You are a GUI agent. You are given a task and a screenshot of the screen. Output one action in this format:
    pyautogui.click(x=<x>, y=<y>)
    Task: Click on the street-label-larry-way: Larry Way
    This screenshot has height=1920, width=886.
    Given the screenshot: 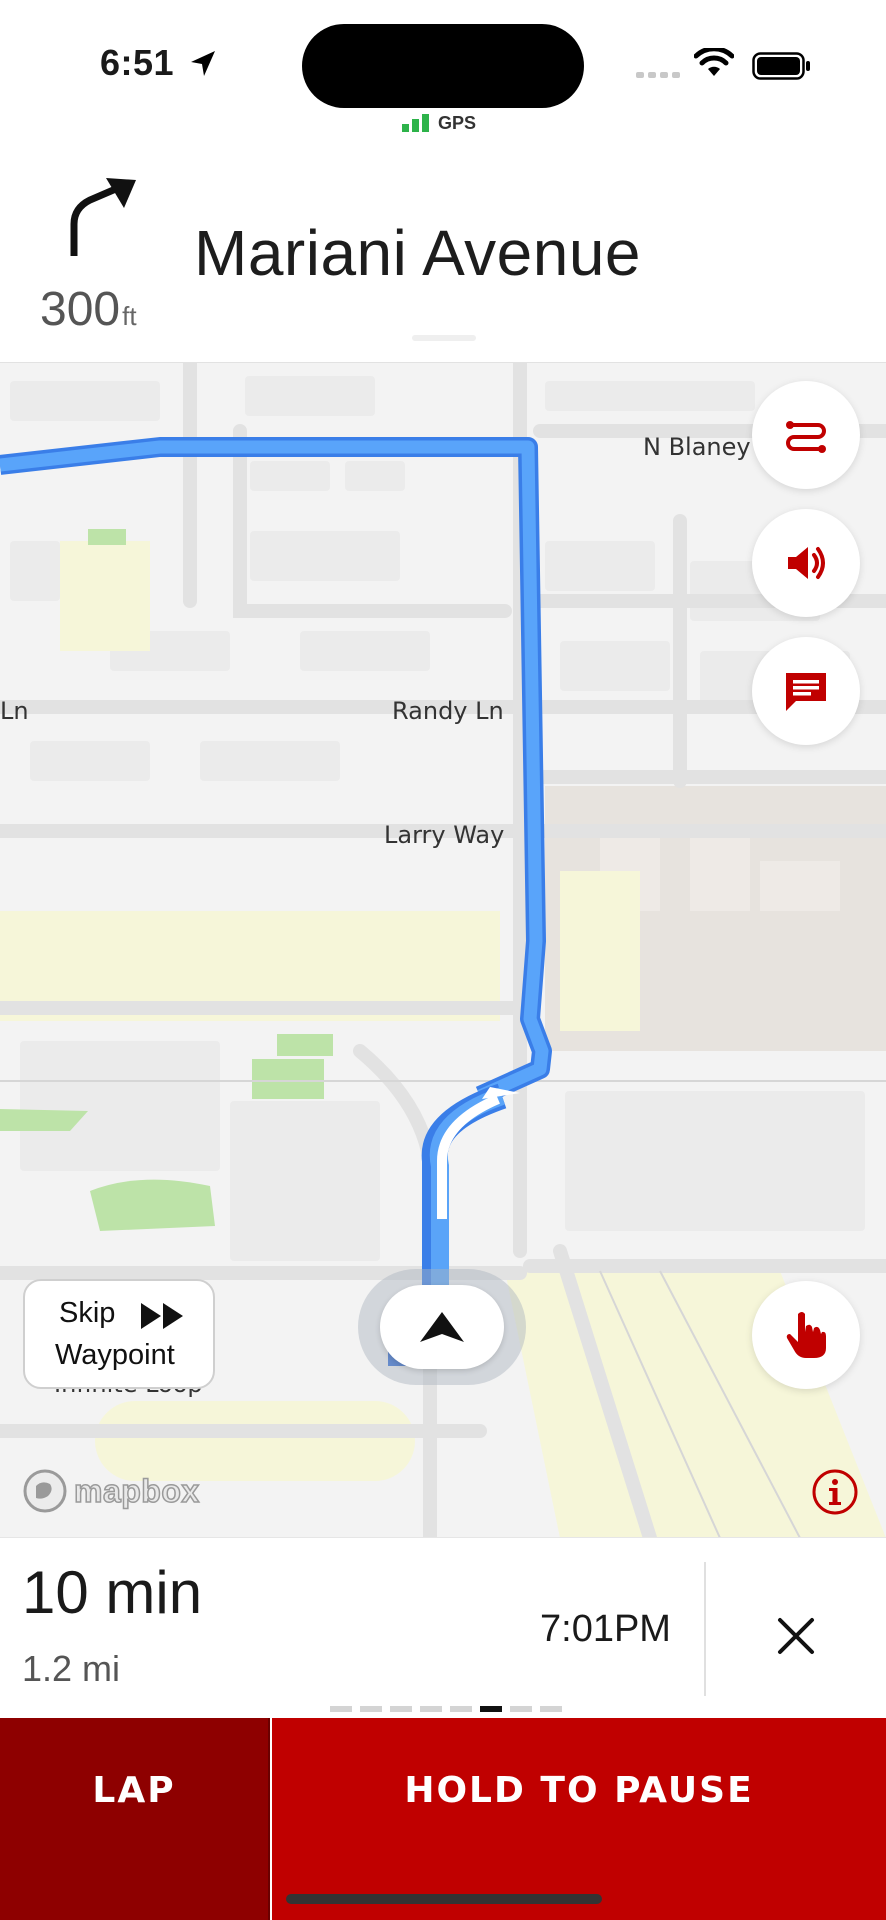 What is the action you would take?
    pyautogui.click(x=444, y=835)
    